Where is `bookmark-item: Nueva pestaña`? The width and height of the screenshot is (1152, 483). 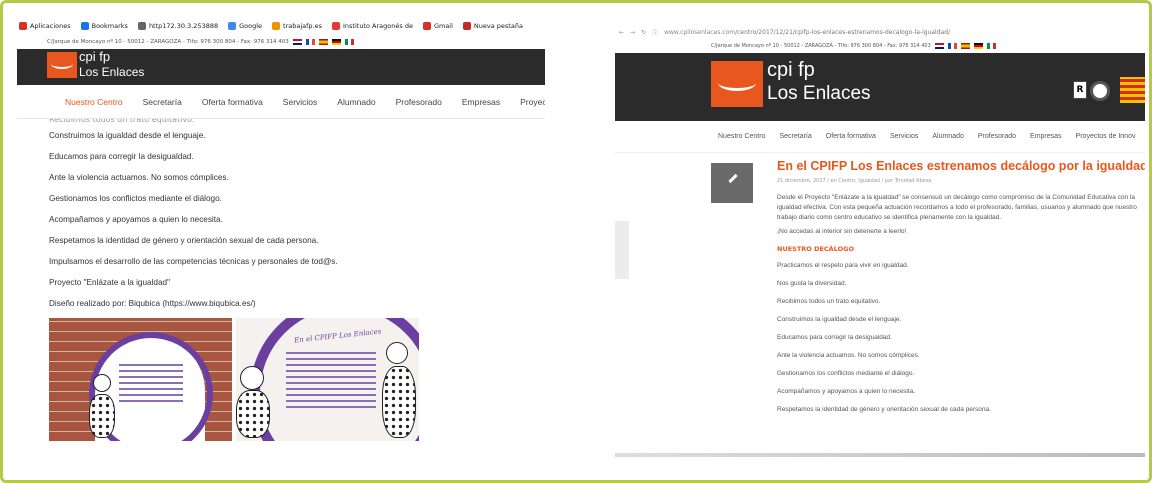 bookmark-item: Nueva pestaña is located at coordinates (492, 26).